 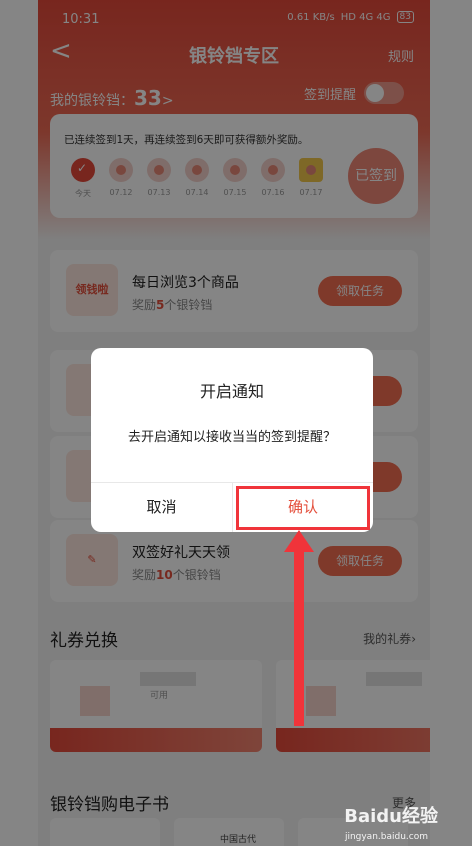 I want to click on baidu-watermark: Baidu经验, so click(x=391, y=816).